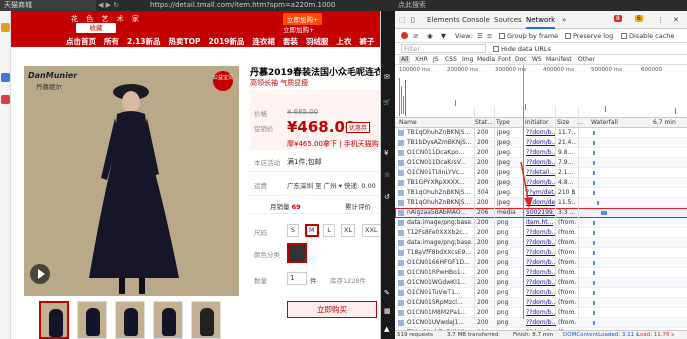 This screenshot has width=687, height=339. I want to click on menu-item: 2.13新品, so click(144, 41).